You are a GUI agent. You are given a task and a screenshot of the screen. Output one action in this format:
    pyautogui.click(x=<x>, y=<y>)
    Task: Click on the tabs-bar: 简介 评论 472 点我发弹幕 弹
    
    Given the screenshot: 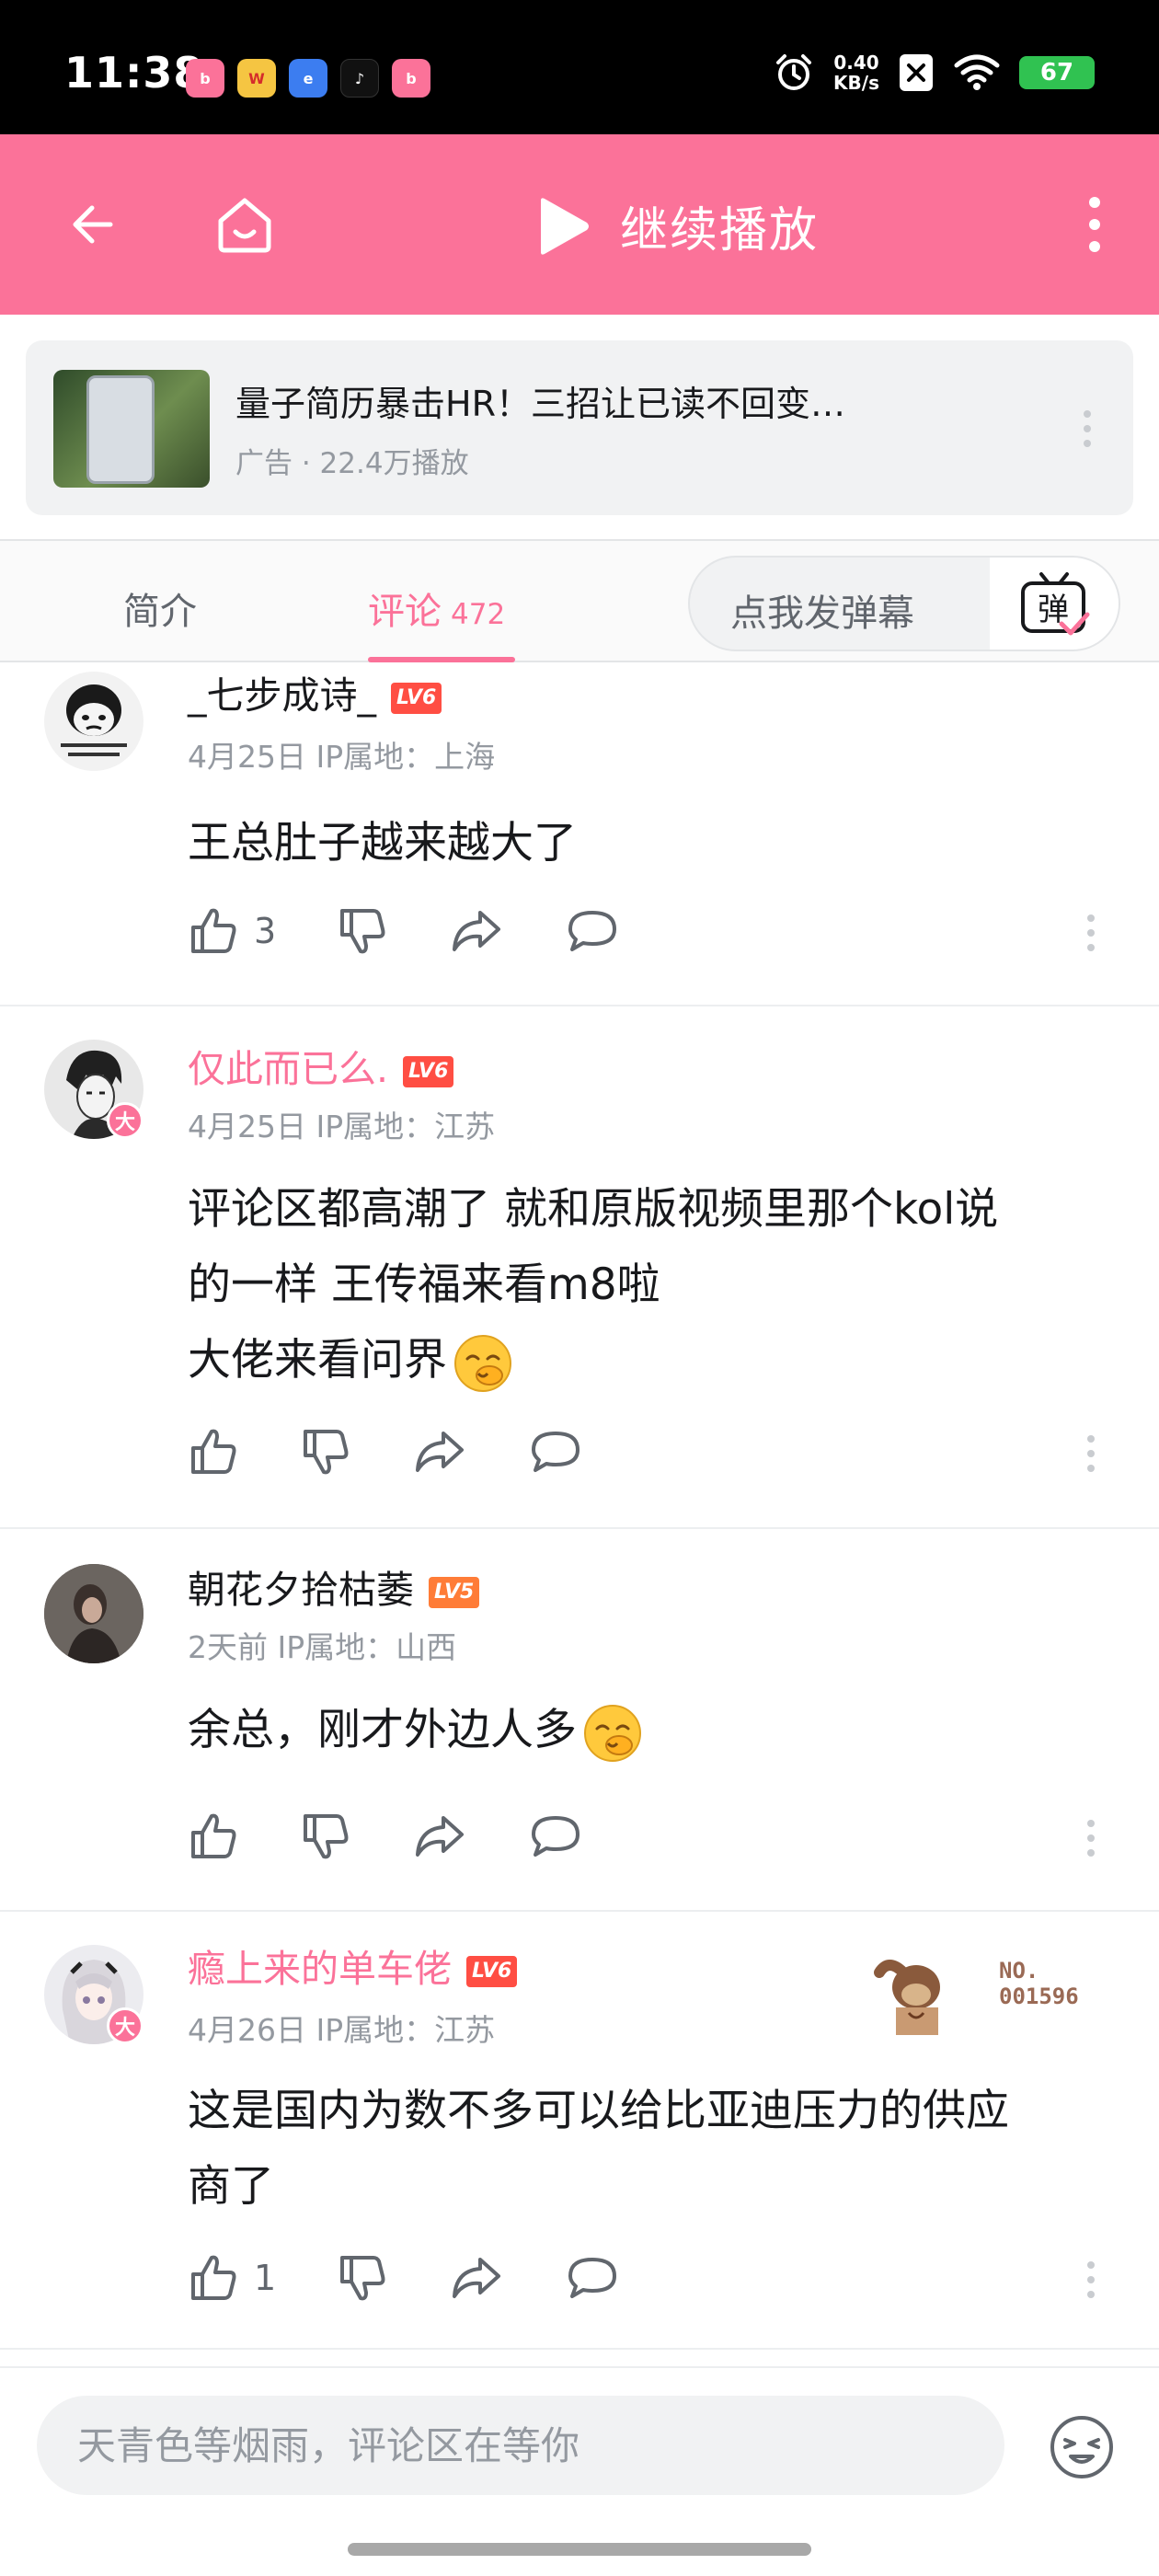 What is the action you would take?
    pyautogui.click(x=579, y=600)
    